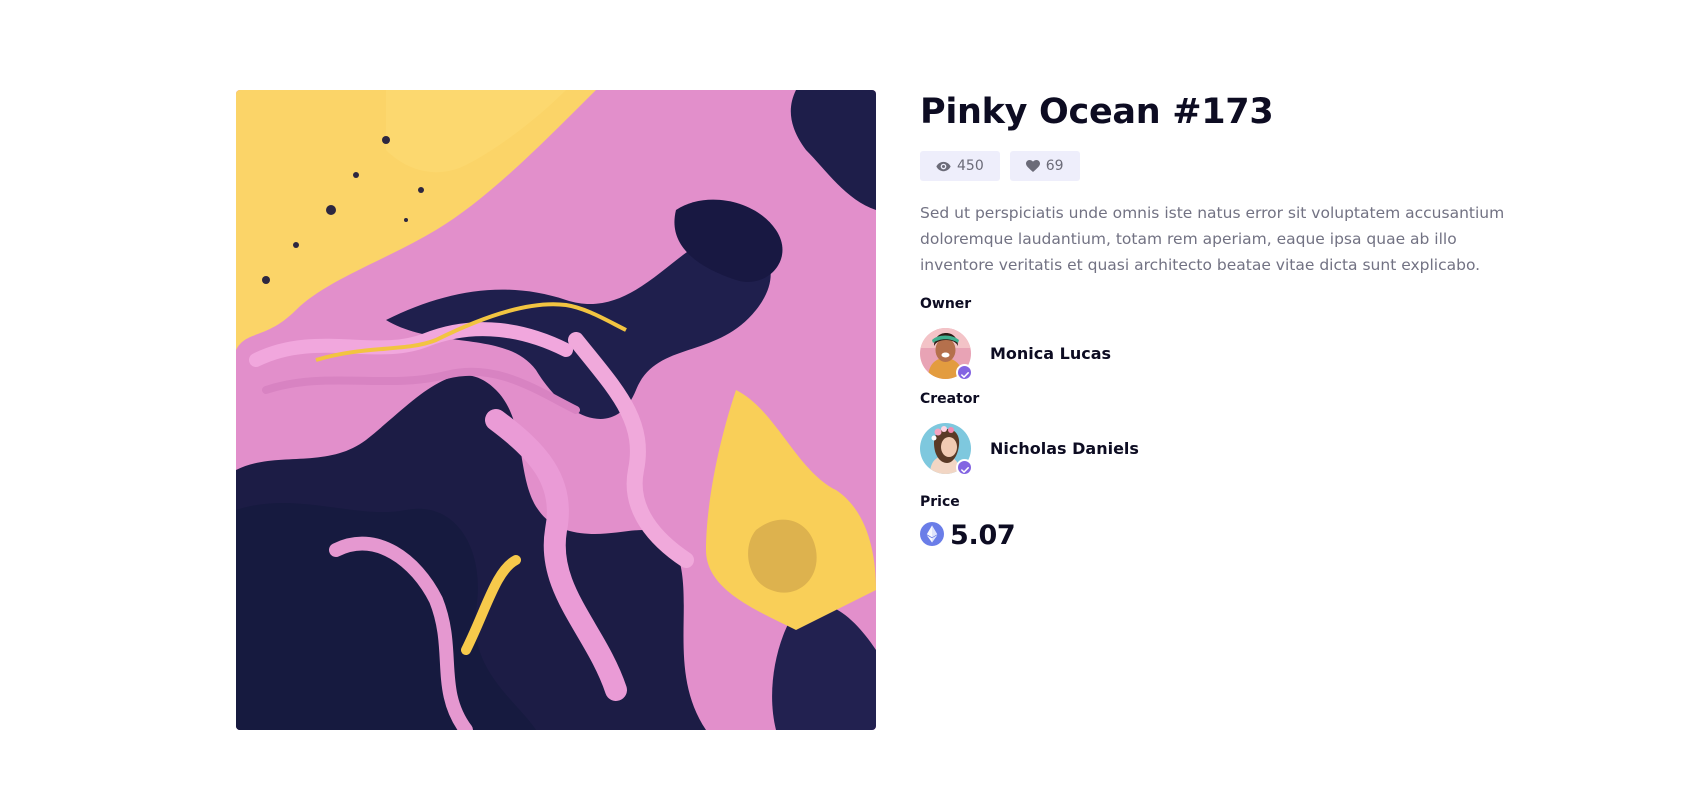  I want to click on owner-name: Monica Lucas, so click(1050, 353).